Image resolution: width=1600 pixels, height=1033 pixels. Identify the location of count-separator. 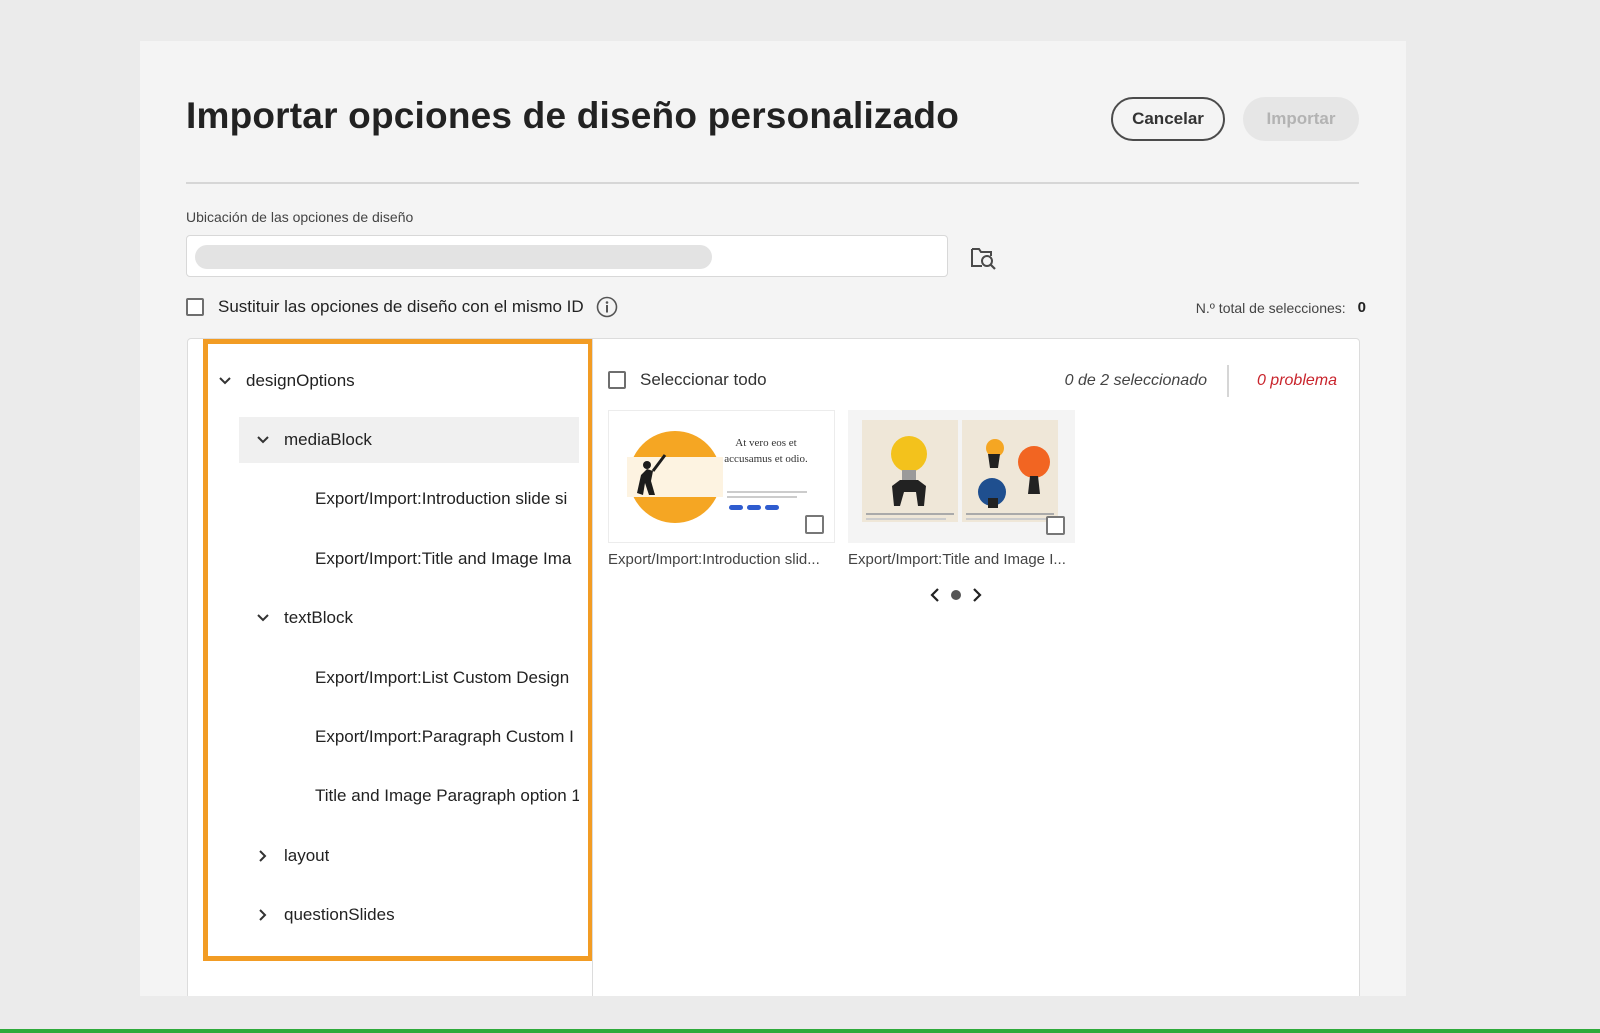
(1228, 381).